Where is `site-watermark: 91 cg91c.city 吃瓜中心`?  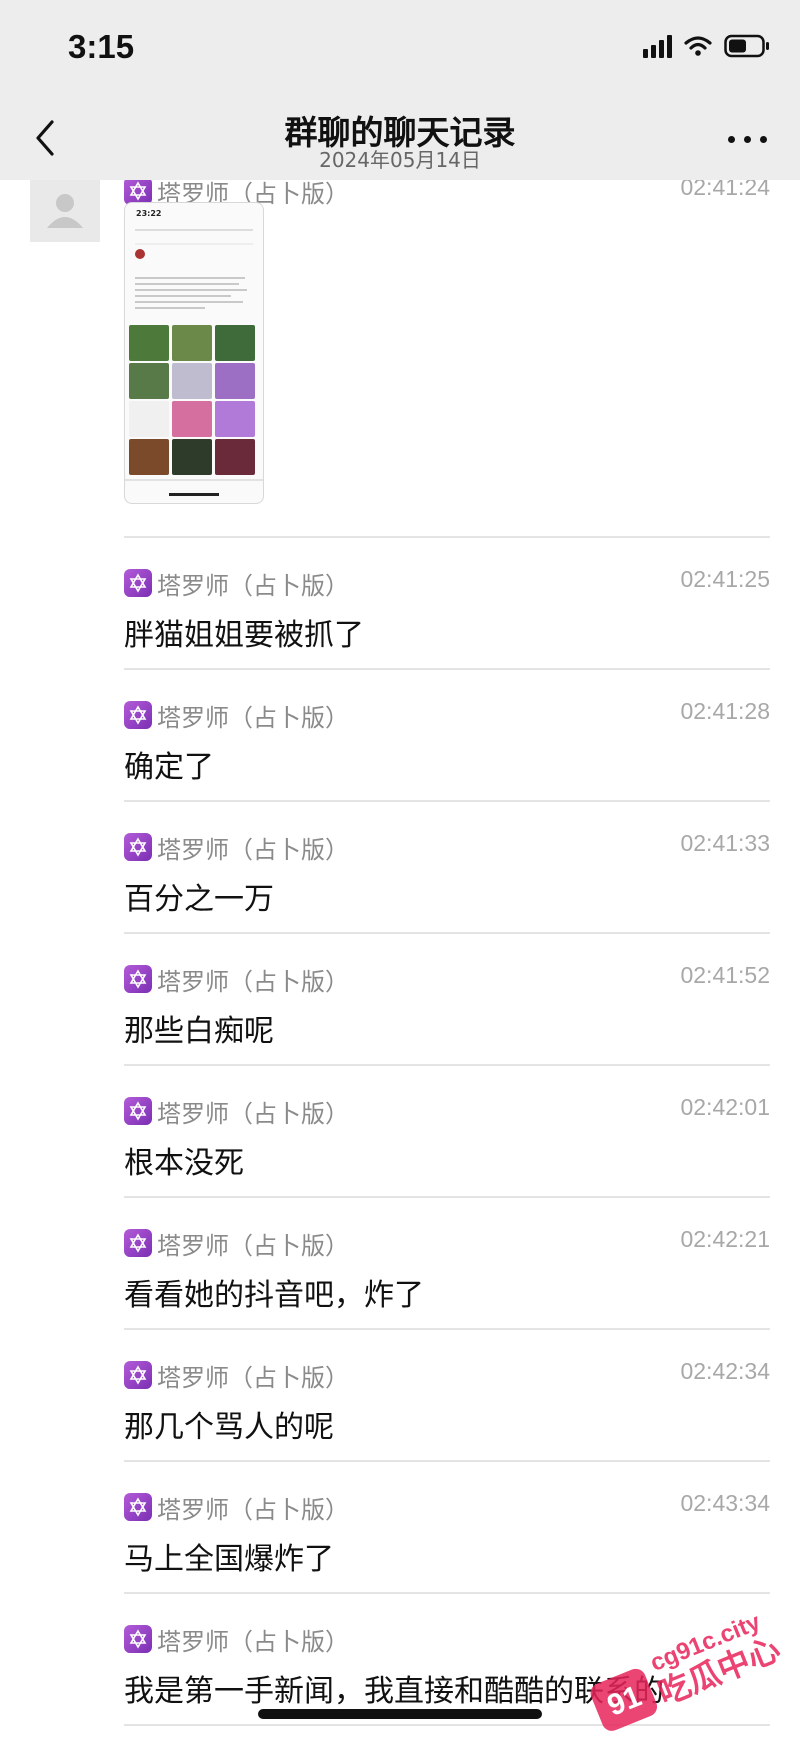 site-watermark: 91 cg91c.city 吃瓜中心 is located at coordinates (687, 1655).